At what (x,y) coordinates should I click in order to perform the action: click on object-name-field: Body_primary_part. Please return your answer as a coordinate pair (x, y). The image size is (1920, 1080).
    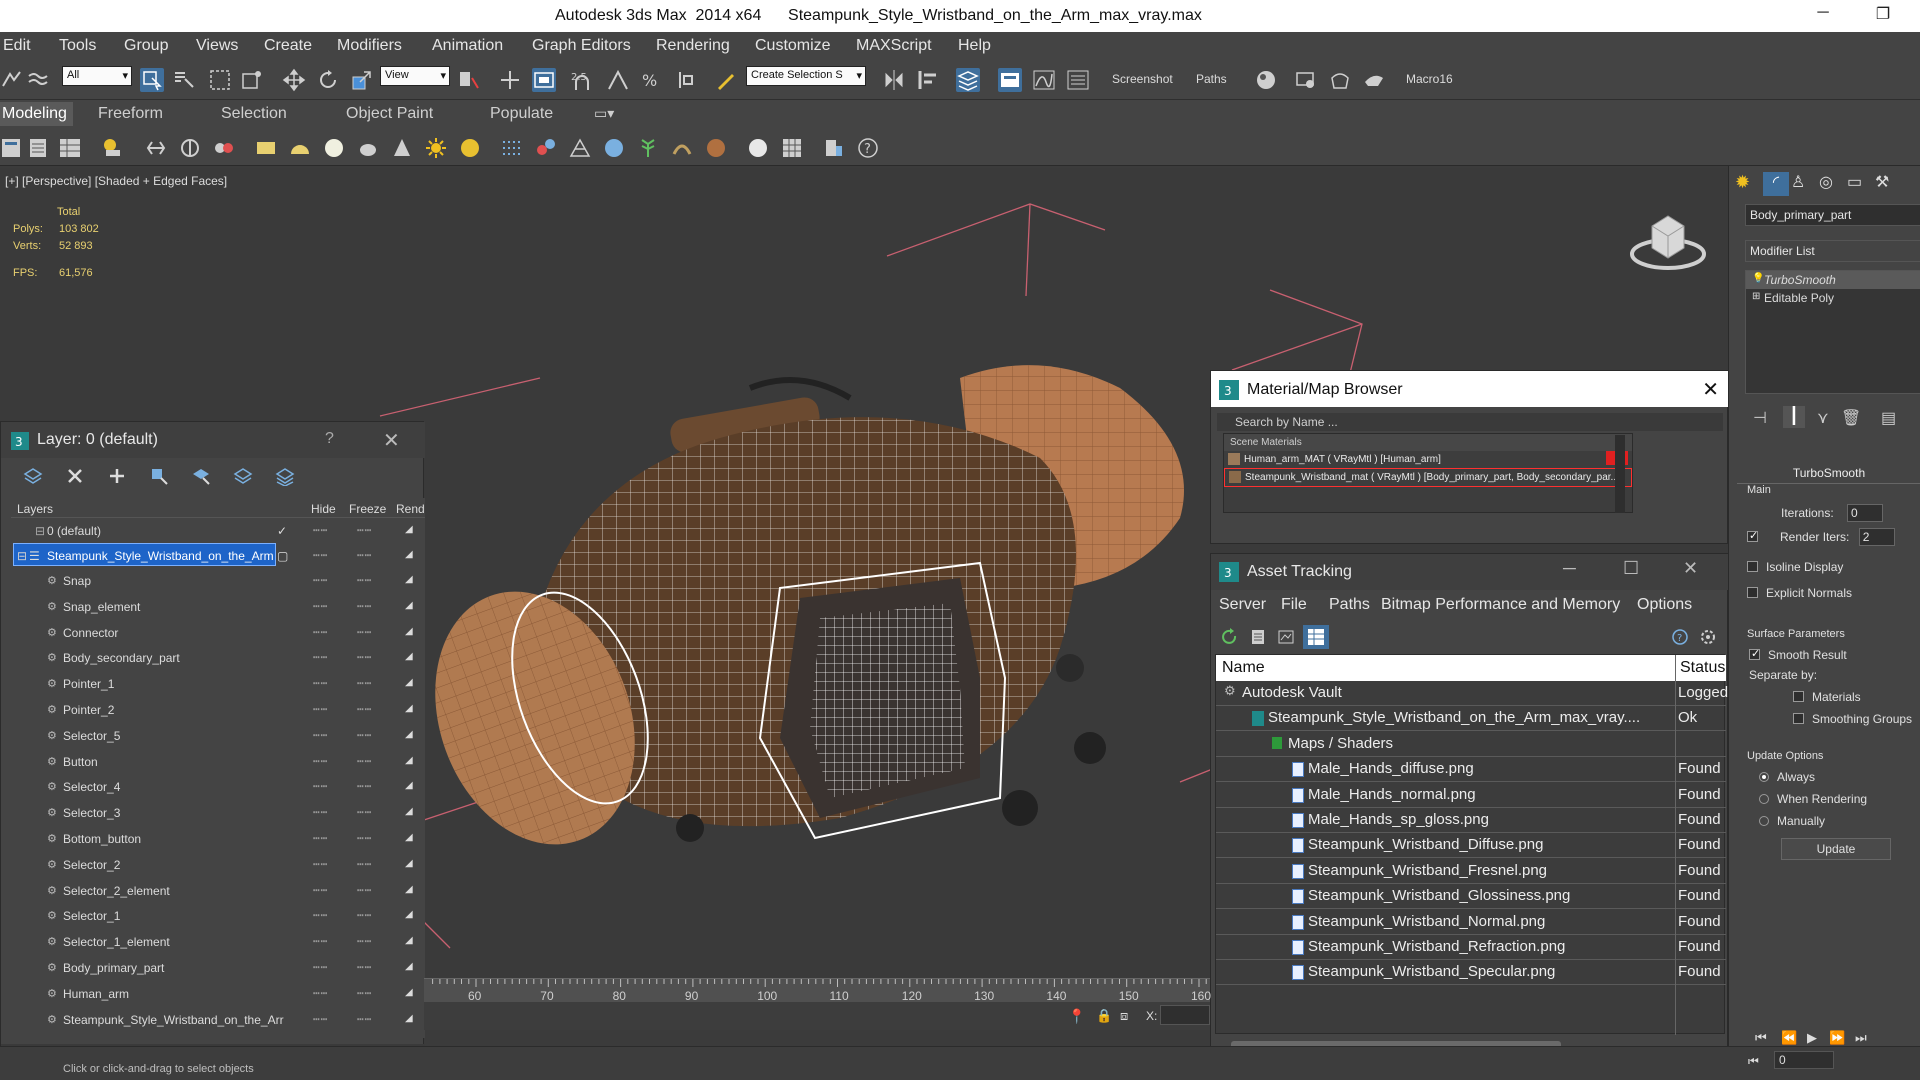
    Looking at the image, I should click on (1832, 215).